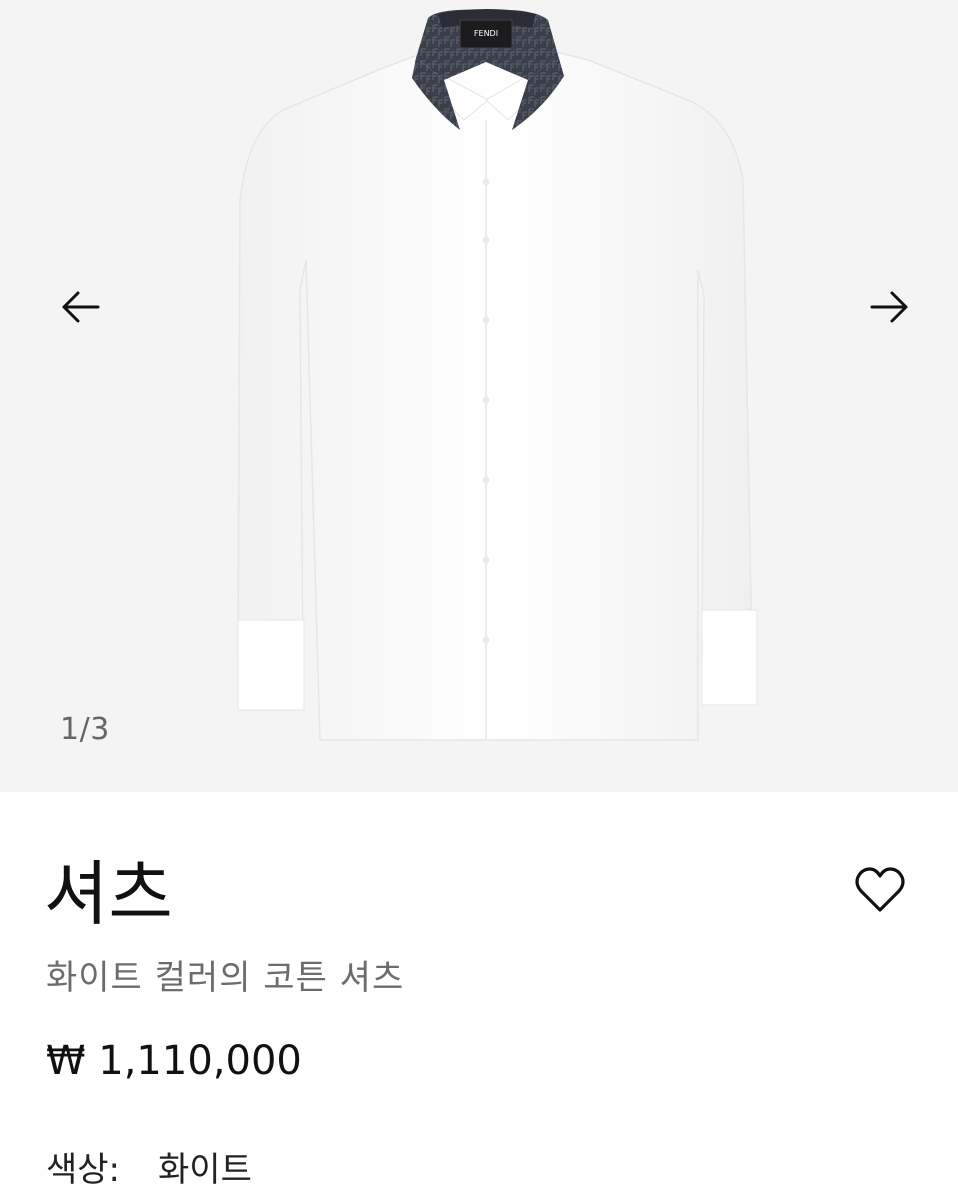 This screenshot has width=958, height=1200. What do you see at coordinates (108, 894) in the screenshot?
I see `product-title: 셔츠` at bounding box center [108, 894].